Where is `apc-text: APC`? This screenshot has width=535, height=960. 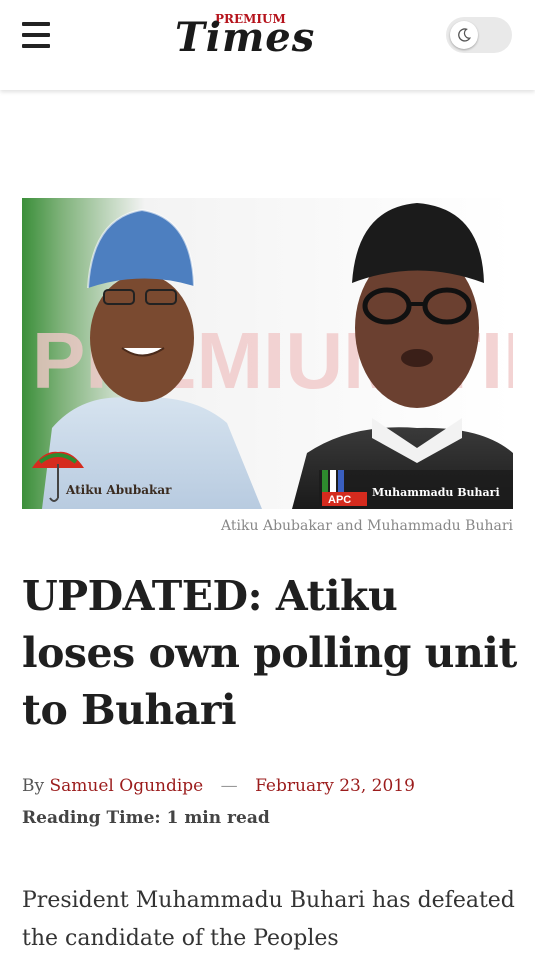
apc-text: APC is located at coordinates (339, 500).